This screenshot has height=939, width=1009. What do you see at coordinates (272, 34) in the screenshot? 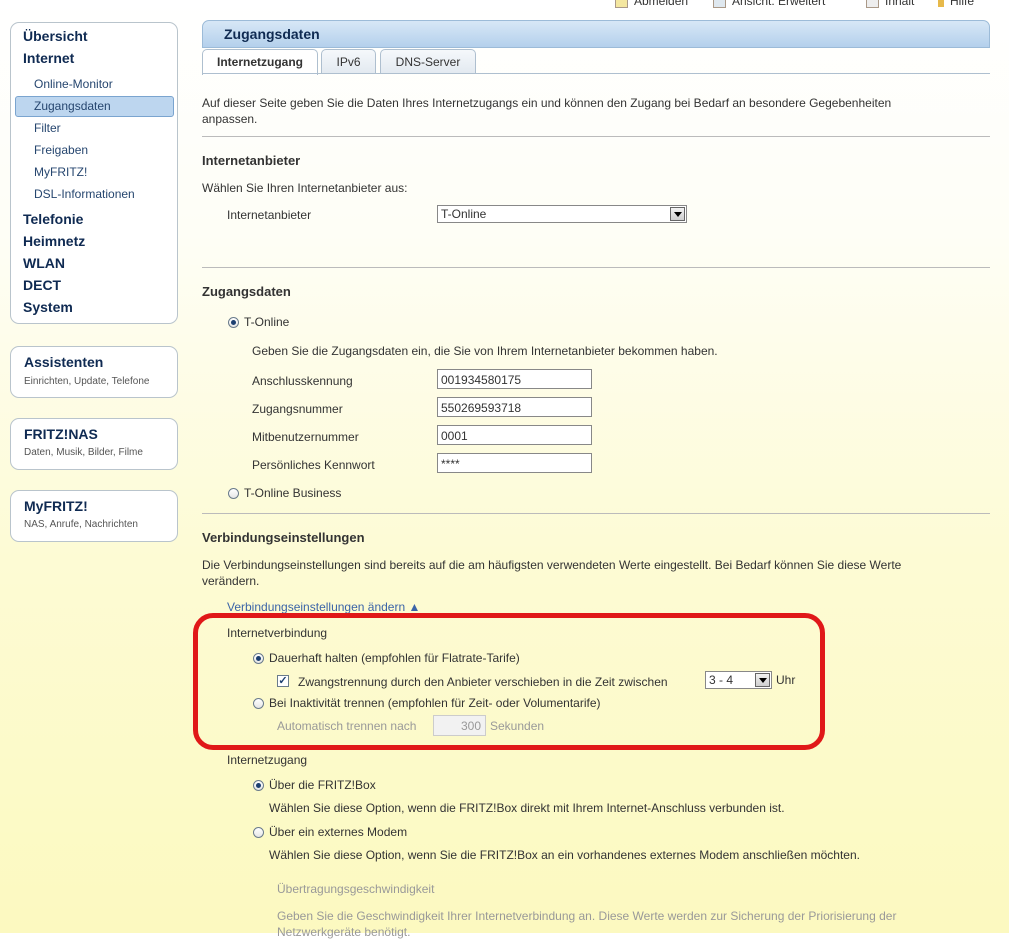
I see `page-title: Zugangsdaten` at bounding box center [272, 34].